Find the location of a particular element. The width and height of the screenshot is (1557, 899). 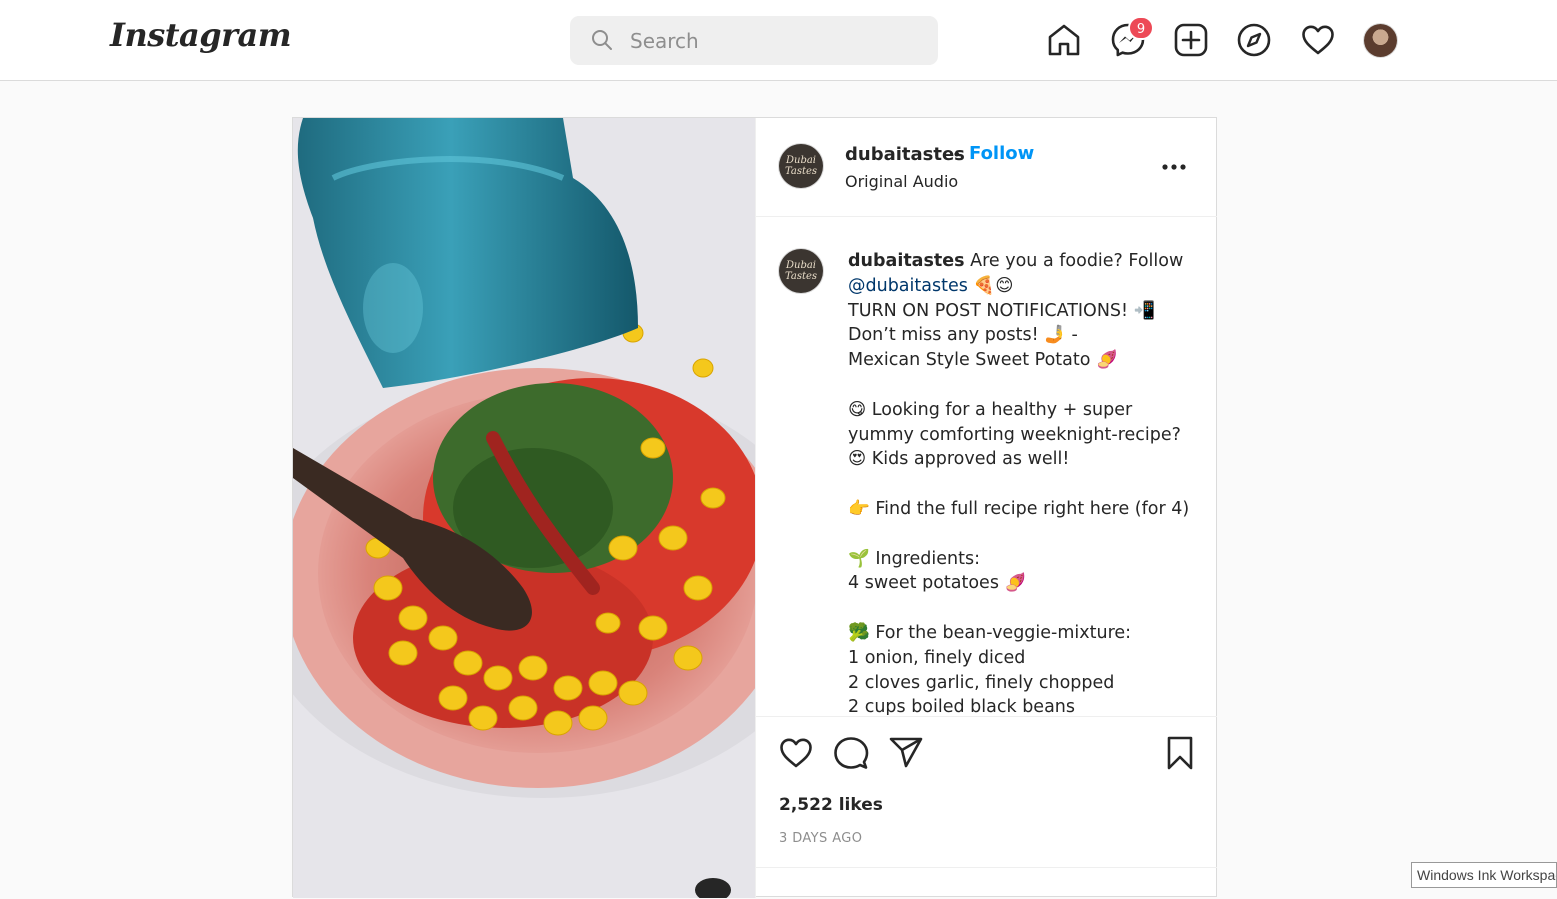

search-box is located at coordinates (754, 40).